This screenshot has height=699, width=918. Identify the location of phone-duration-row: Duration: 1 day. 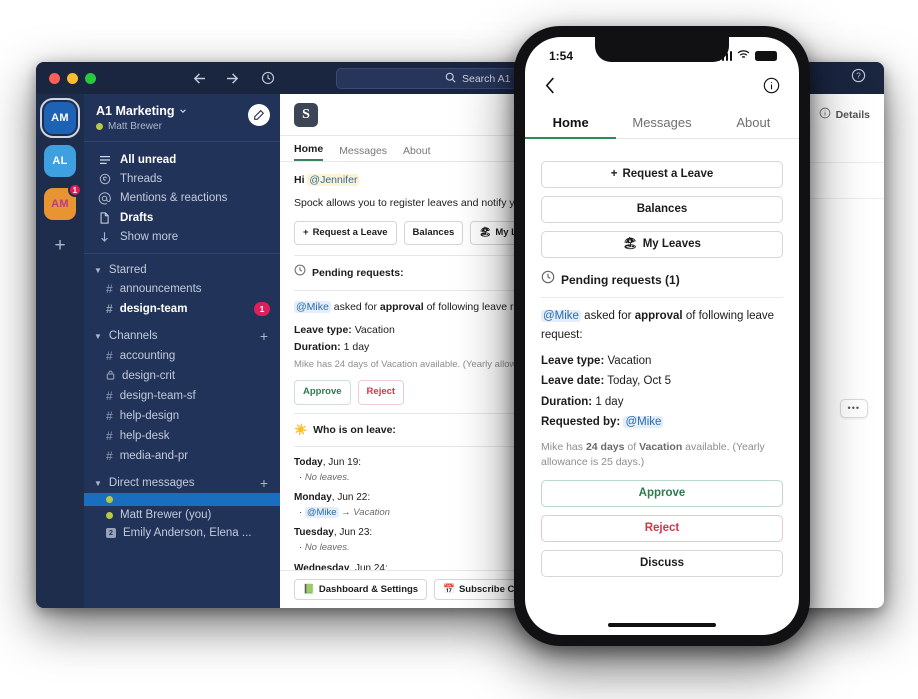
(662, 402).